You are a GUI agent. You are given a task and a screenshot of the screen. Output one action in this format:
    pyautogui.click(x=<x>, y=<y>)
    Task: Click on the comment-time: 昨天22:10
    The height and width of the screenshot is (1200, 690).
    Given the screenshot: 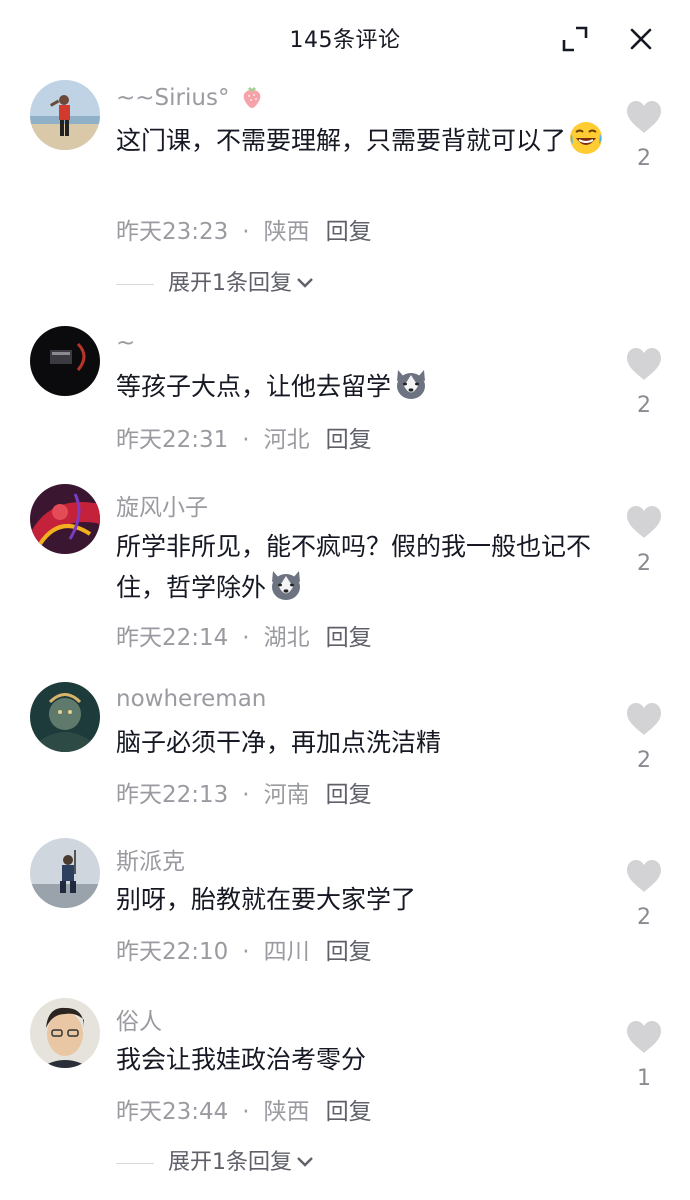 What is the action you would take?
    pyautogui.click(x=172, y=952)
    